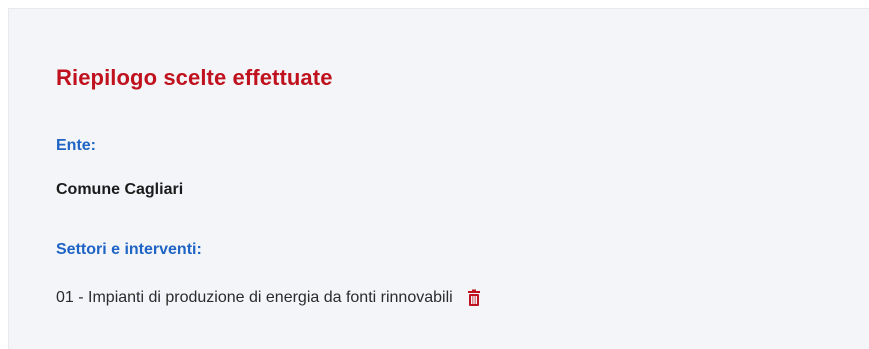  Describe the element at coordinates (120, 189) in the screenshot. I see `ente-value: Comune Cagliari` at that location.